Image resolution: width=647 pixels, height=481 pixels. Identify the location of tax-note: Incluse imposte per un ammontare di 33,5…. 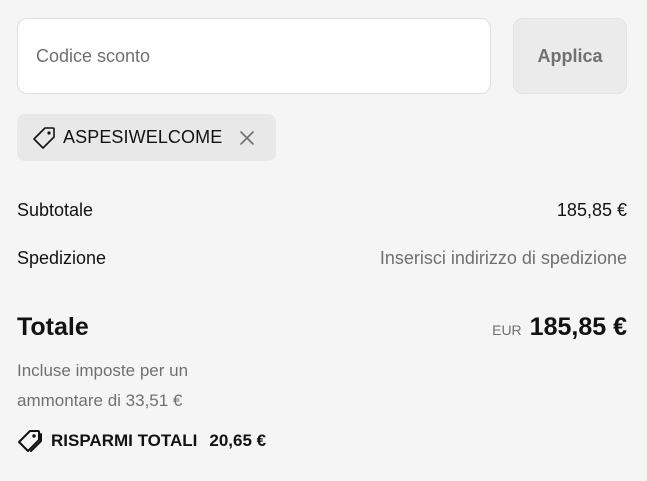
(103, 385).